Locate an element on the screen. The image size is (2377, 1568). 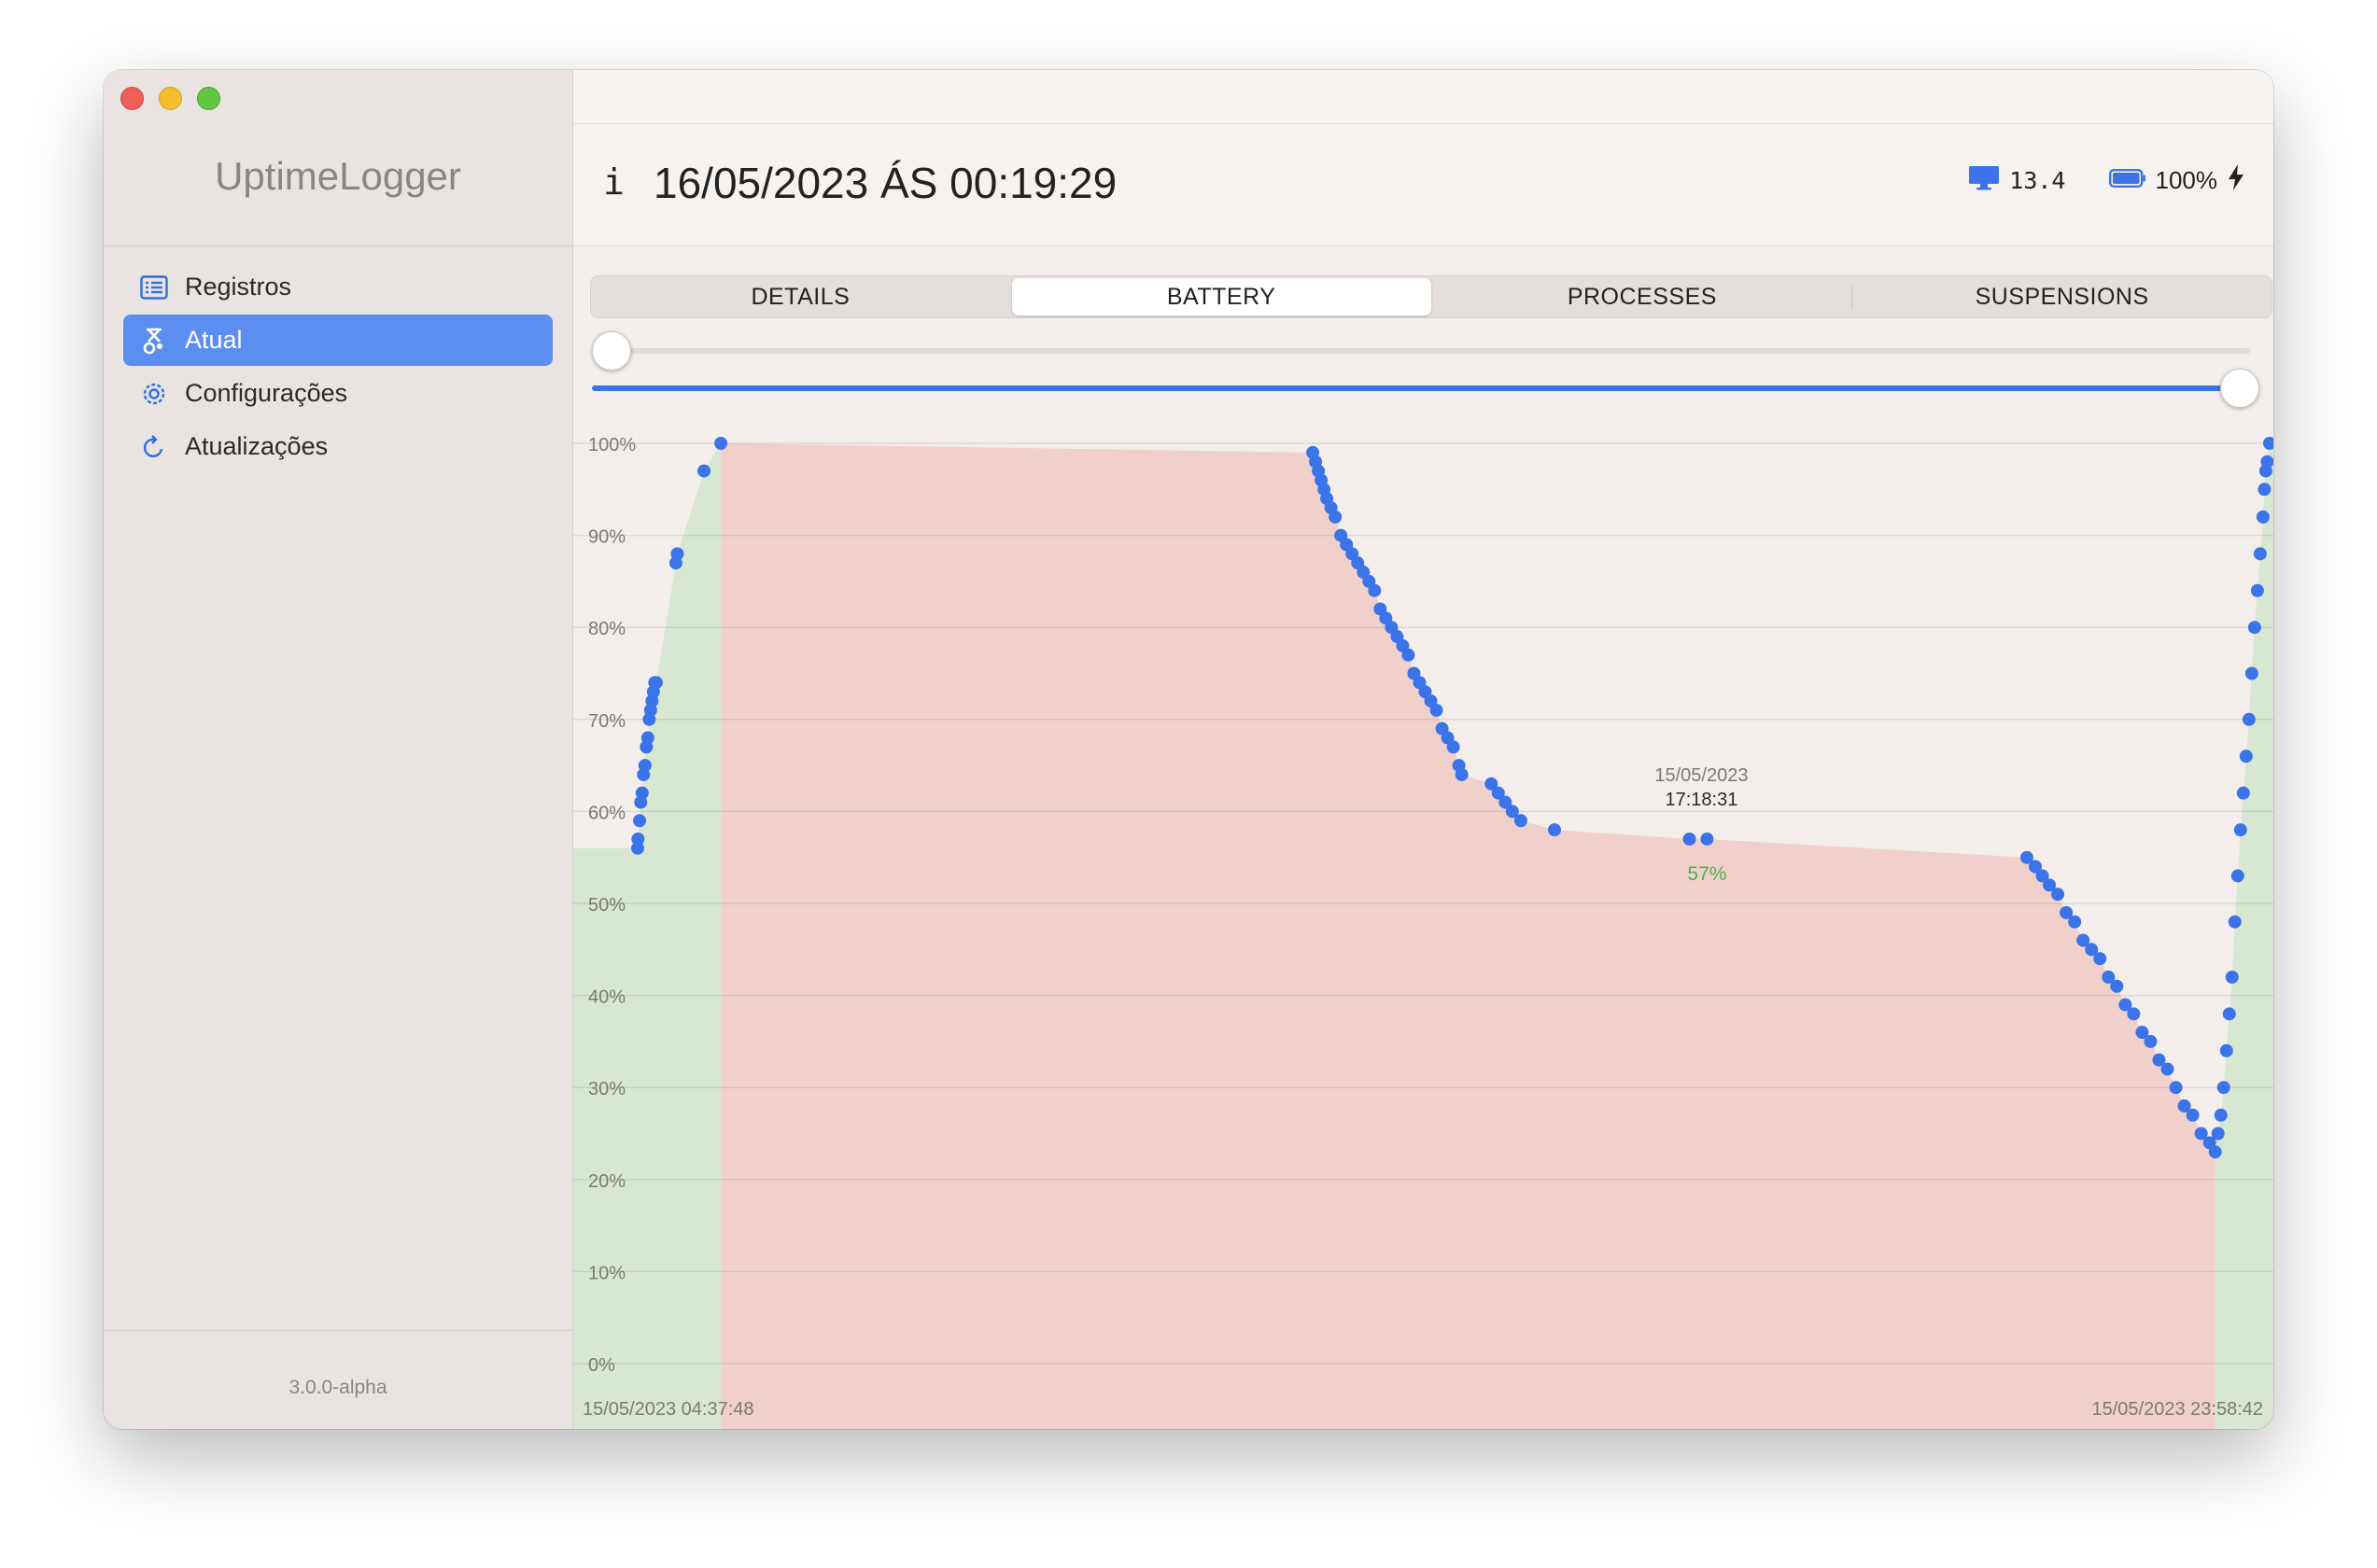
version-label: 3.0.0-alpha is located at coordinates (338, 1387).